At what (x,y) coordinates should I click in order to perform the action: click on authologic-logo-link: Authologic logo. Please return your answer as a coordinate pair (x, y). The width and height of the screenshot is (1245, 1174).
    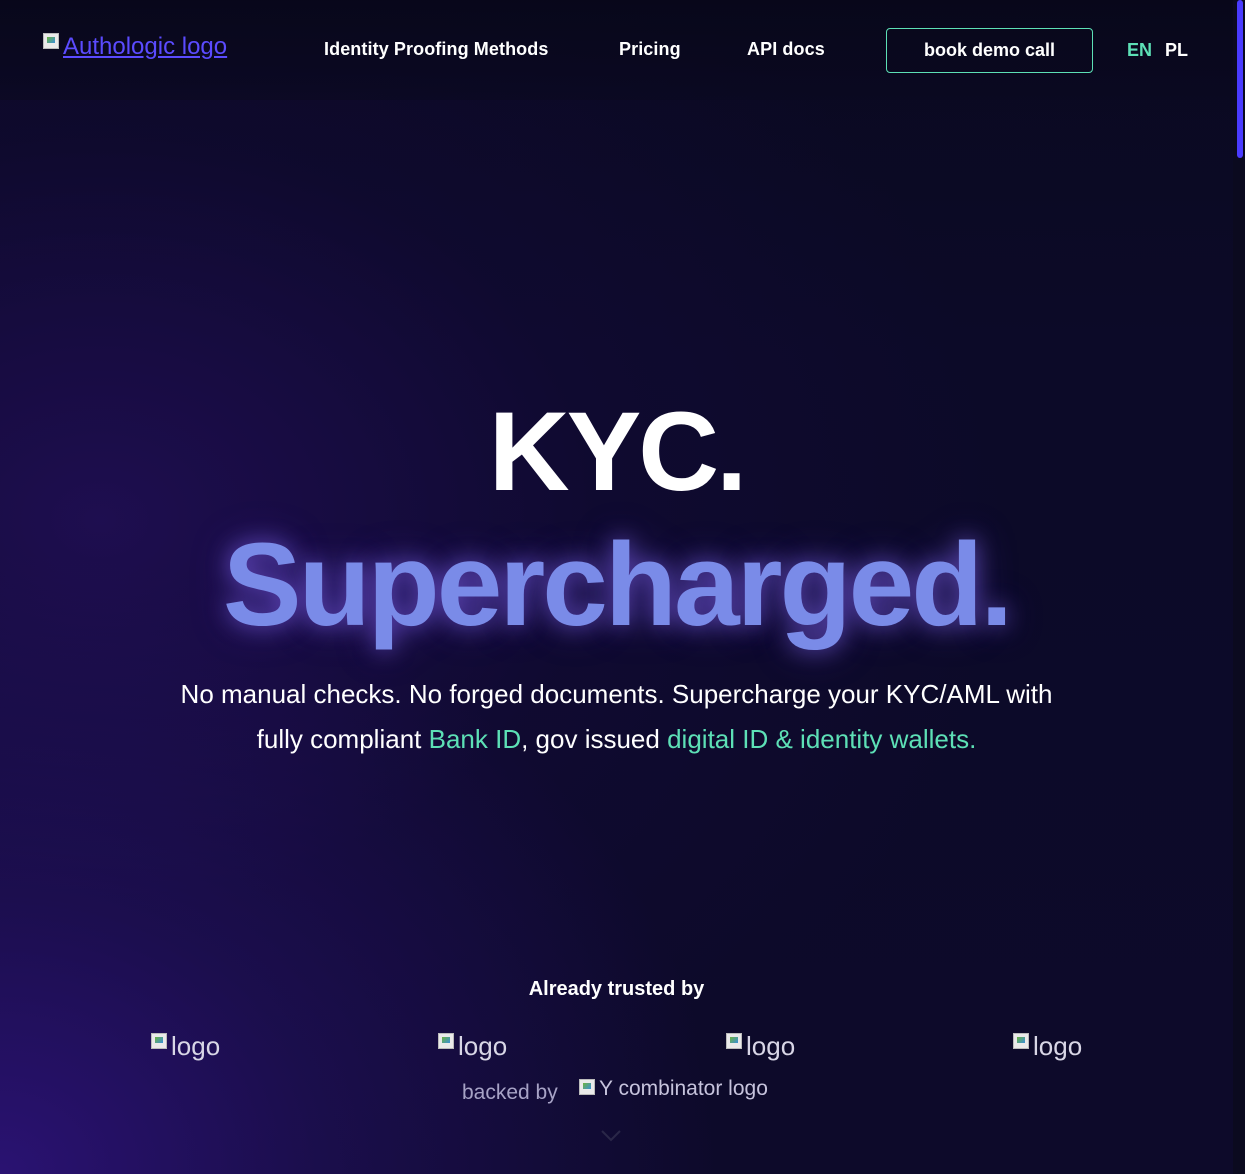
    Looking at the image, I should click on (135, 47).